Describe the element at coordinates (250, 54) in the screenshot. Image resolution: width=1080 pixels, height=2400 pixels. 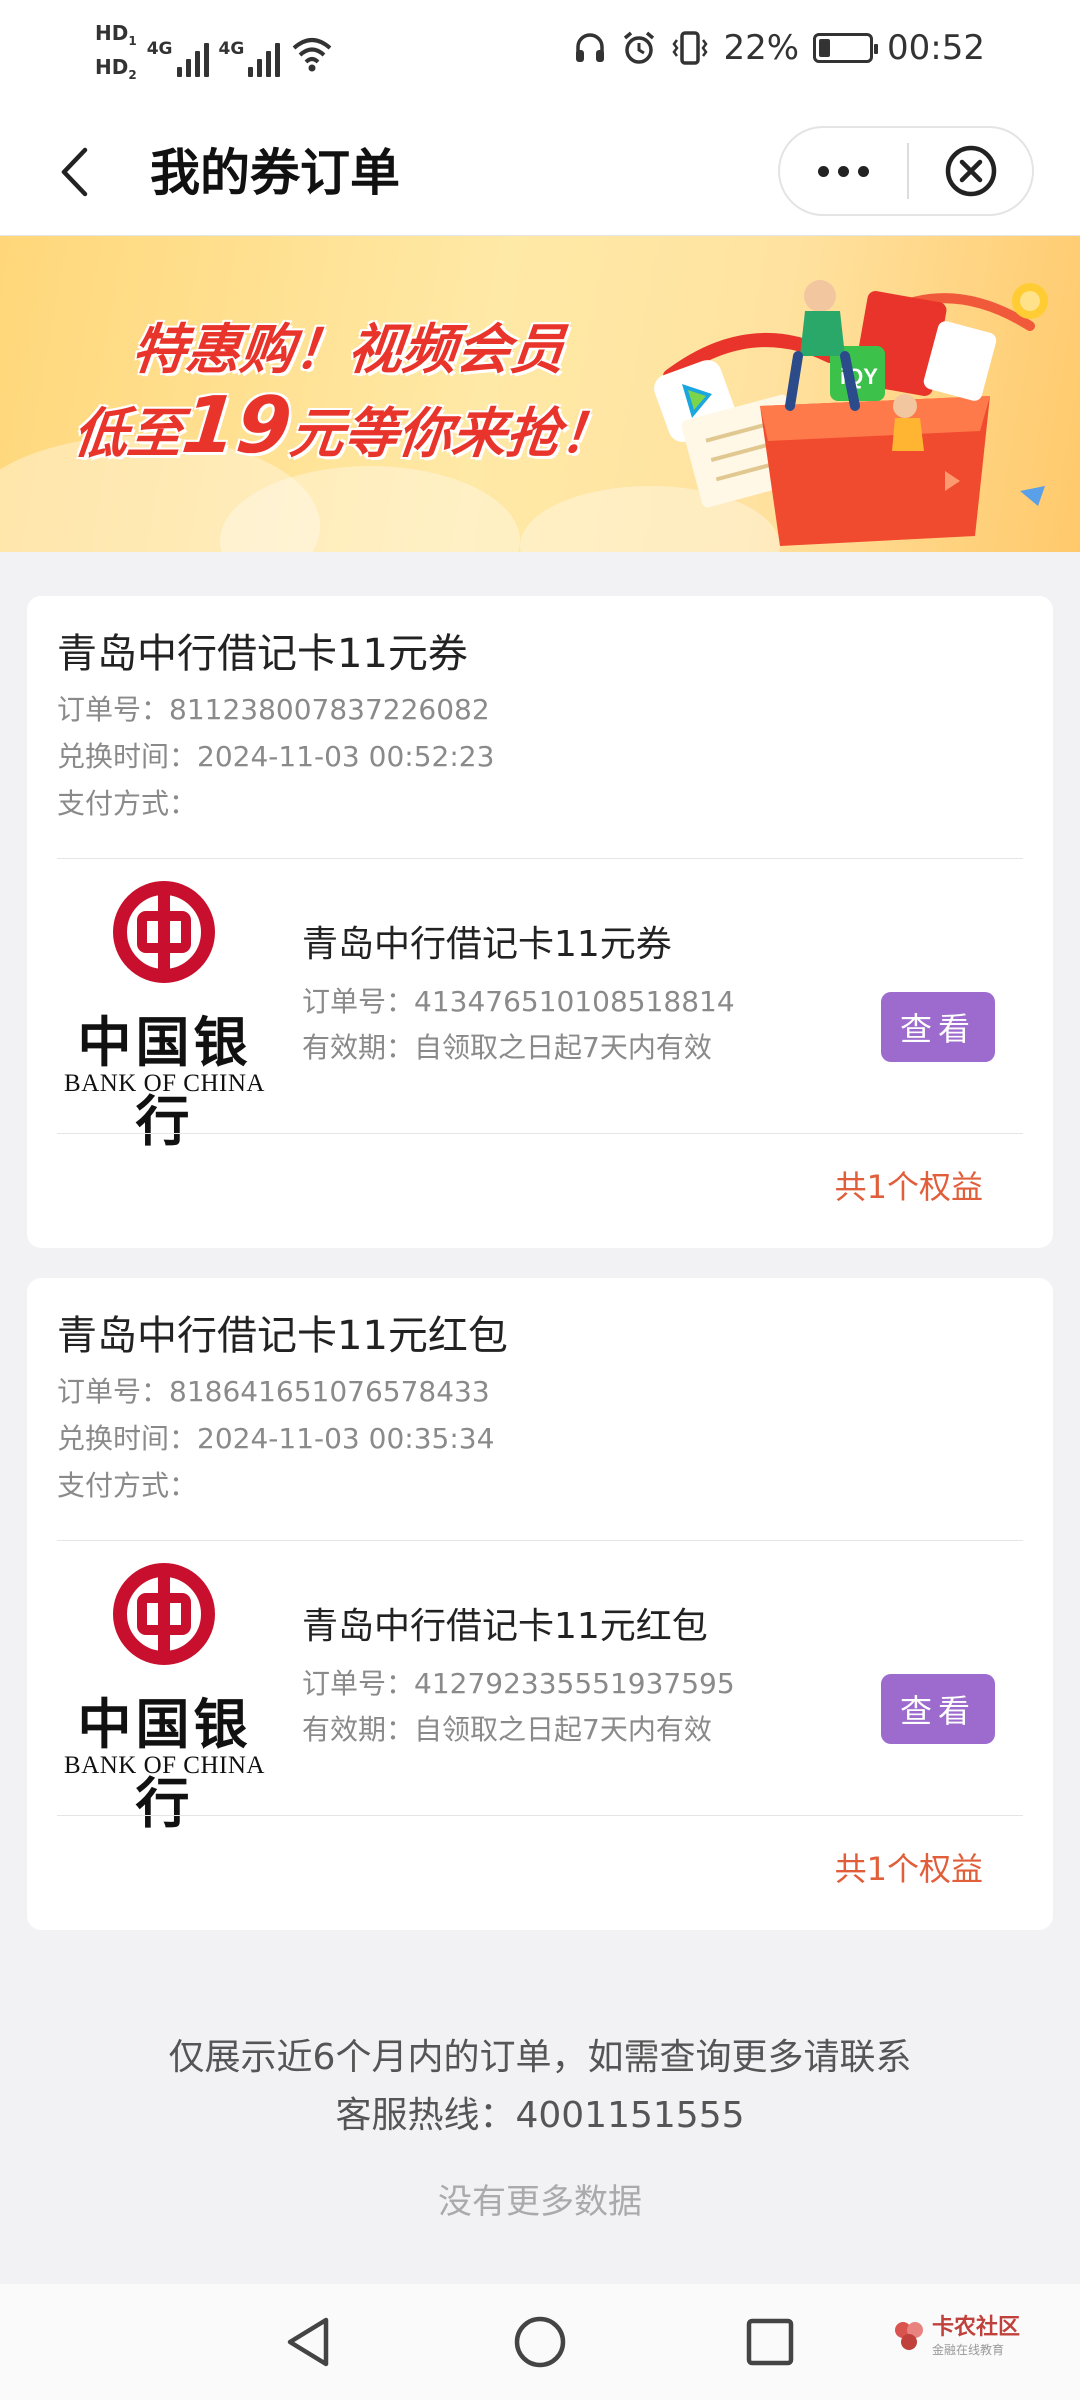
I see `signal-icon-2: 4G` at that location.